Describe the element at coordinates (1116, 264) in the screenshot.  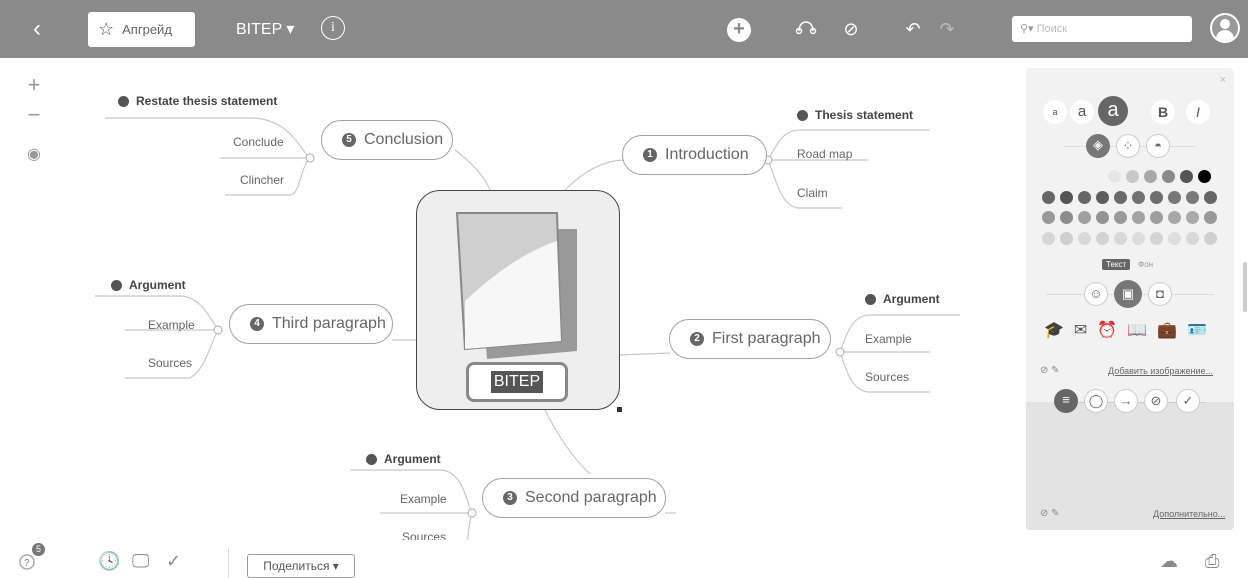
I see `tab-text: Текст` at that location.